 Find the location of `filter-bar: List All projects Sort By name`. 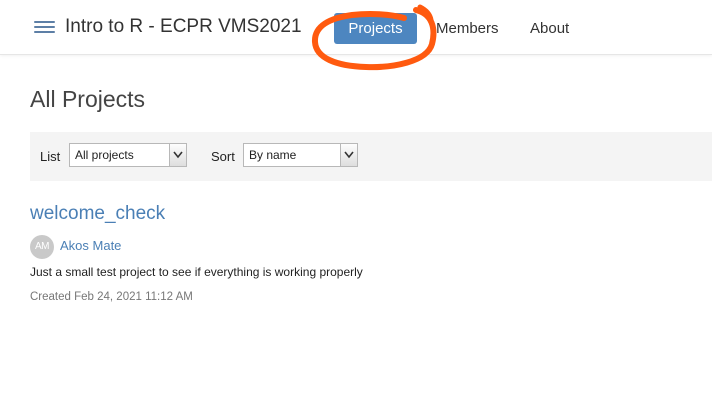

filter-bar: List All projects Sort By name is located at coordinates (371, 156).